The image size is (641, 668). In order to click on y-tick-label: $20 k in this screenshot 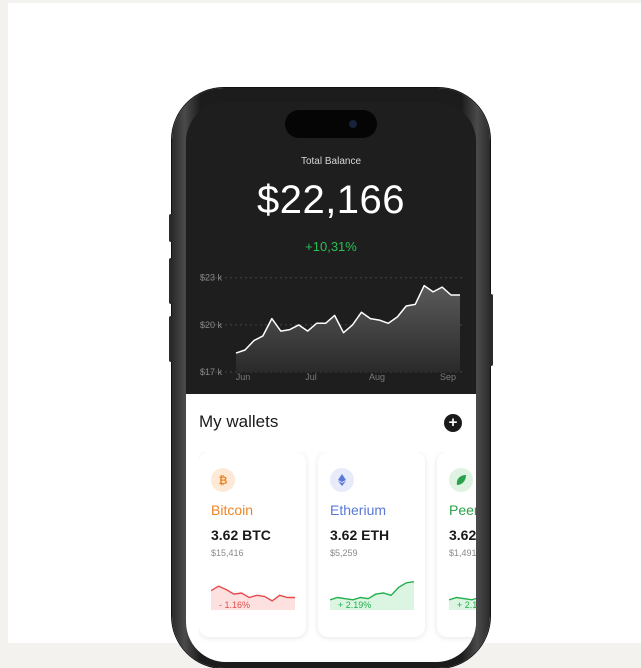, I will do `click(211, 325)`.